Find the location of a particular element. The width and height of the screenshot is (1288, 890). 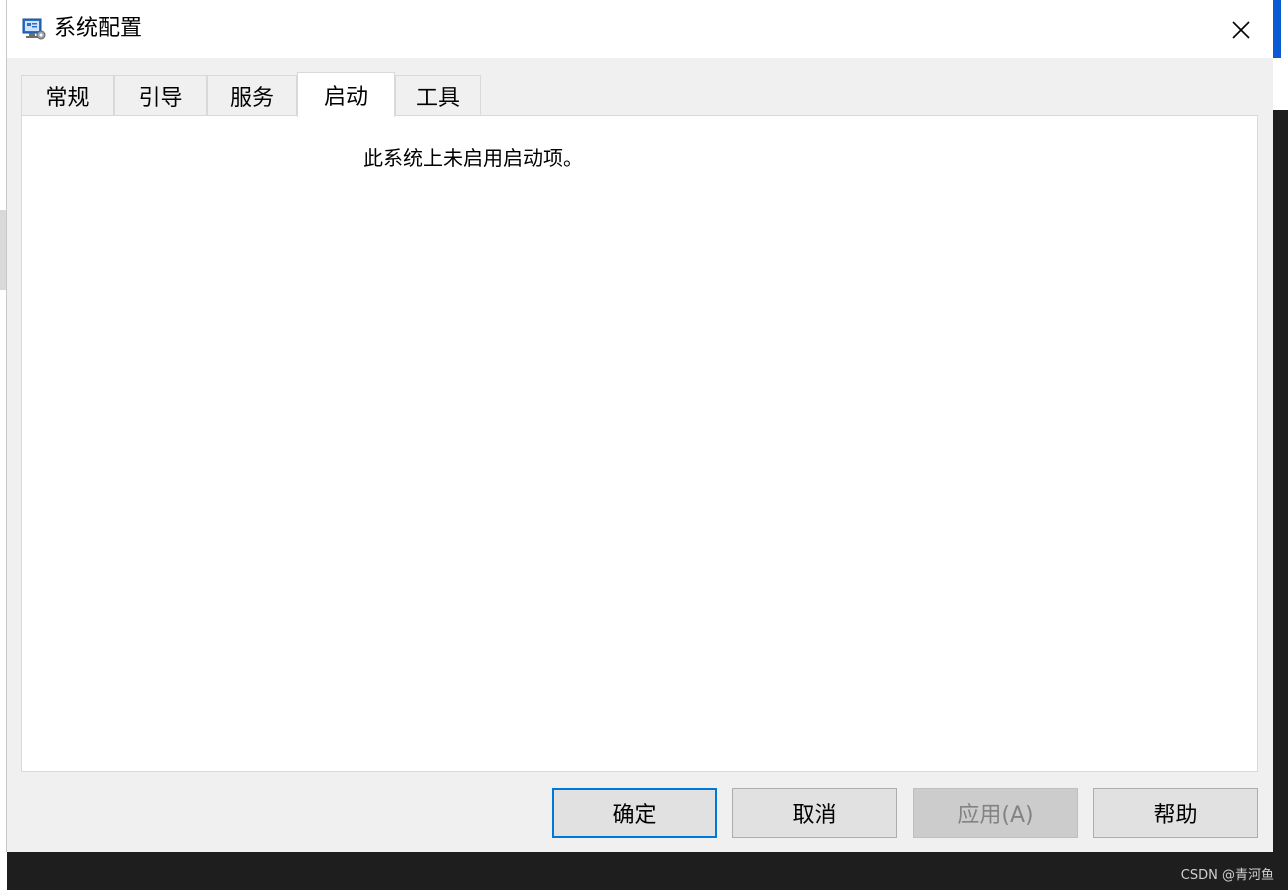

tab-boot: 引导 is located at coordinates (160, 95).